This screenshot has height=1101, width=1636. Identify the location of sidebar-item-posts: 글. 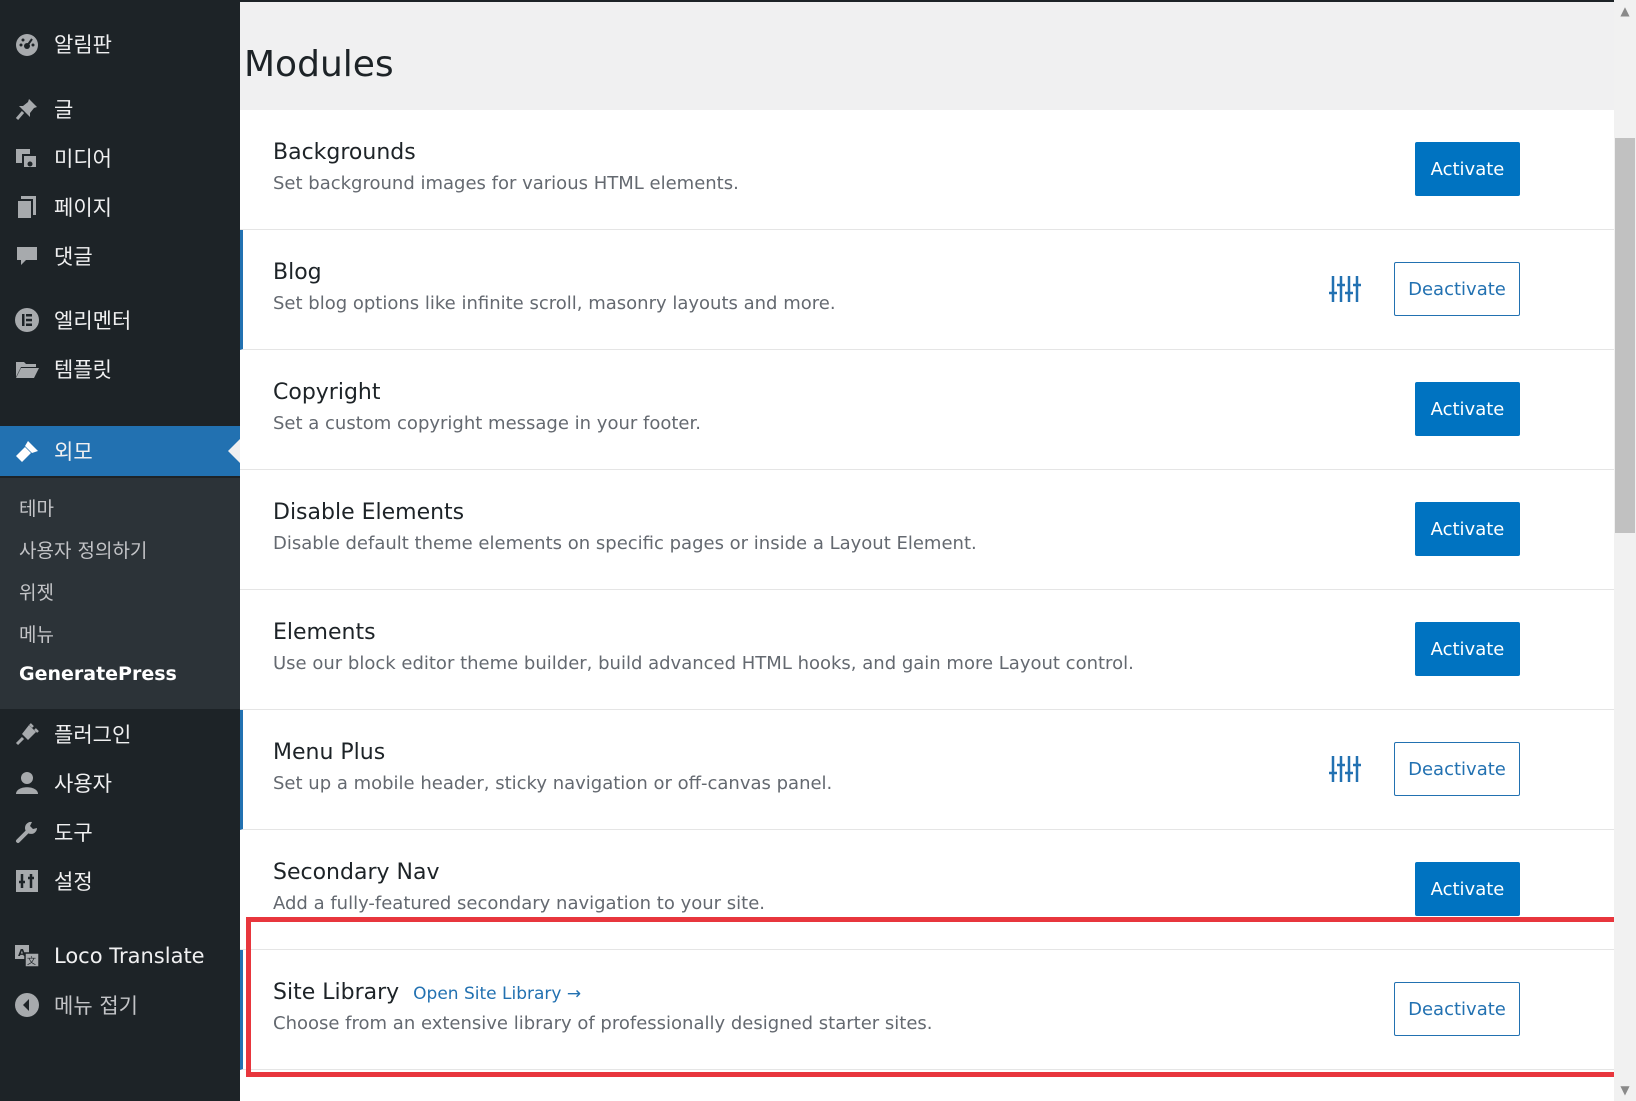
(120, 109).